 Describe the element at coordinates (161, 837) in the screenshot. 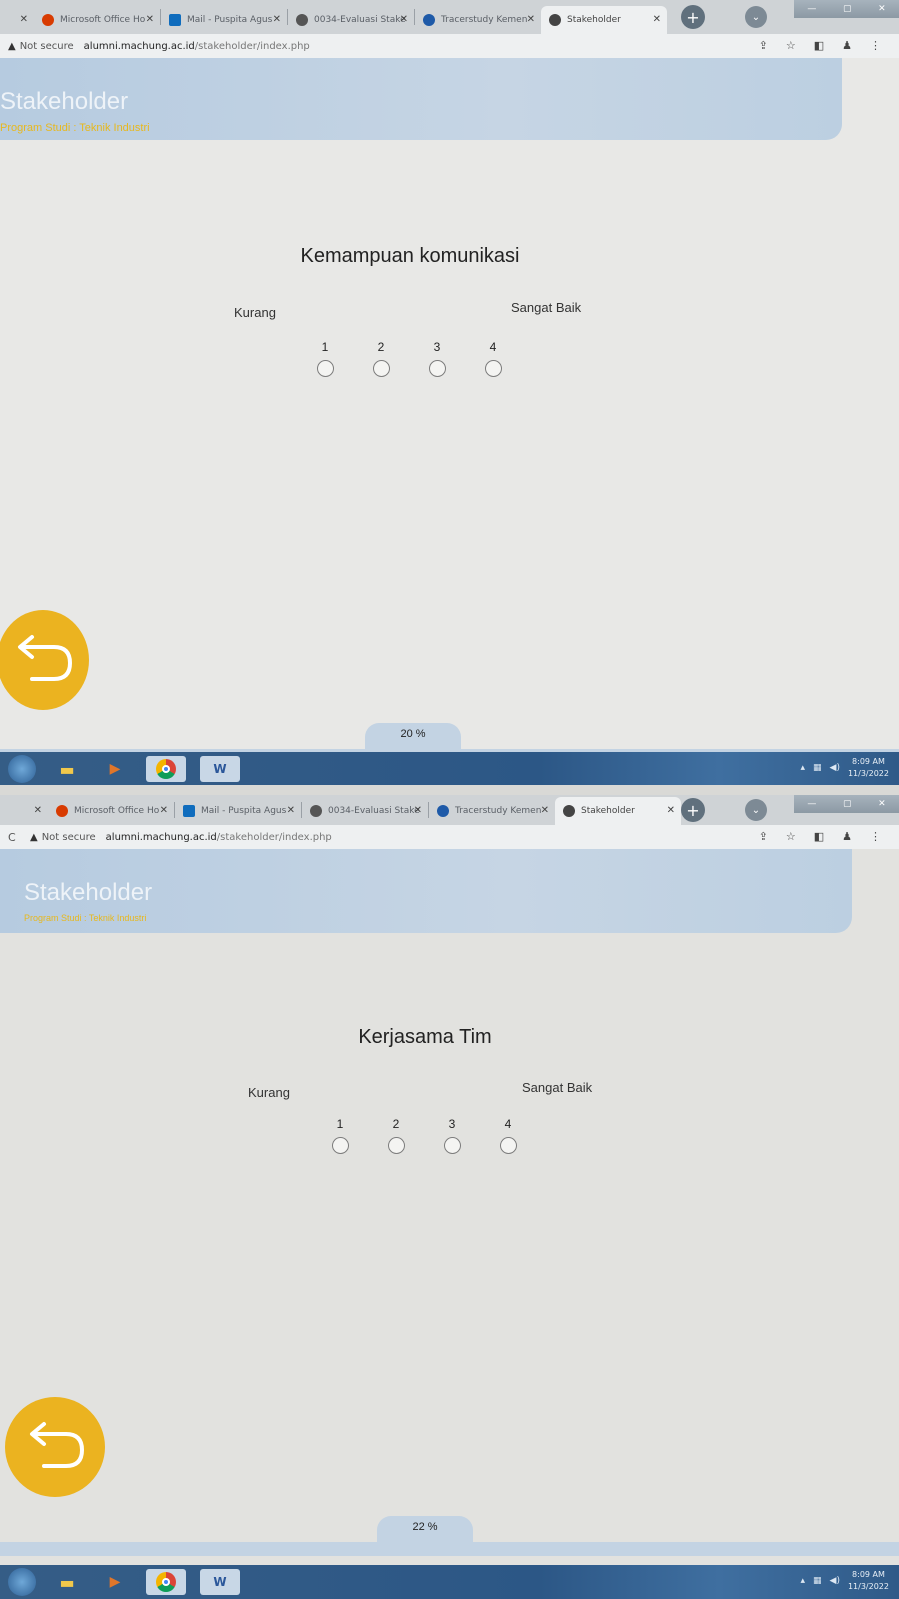

I see `url-host: alumni.machung.ac.id` at that location.